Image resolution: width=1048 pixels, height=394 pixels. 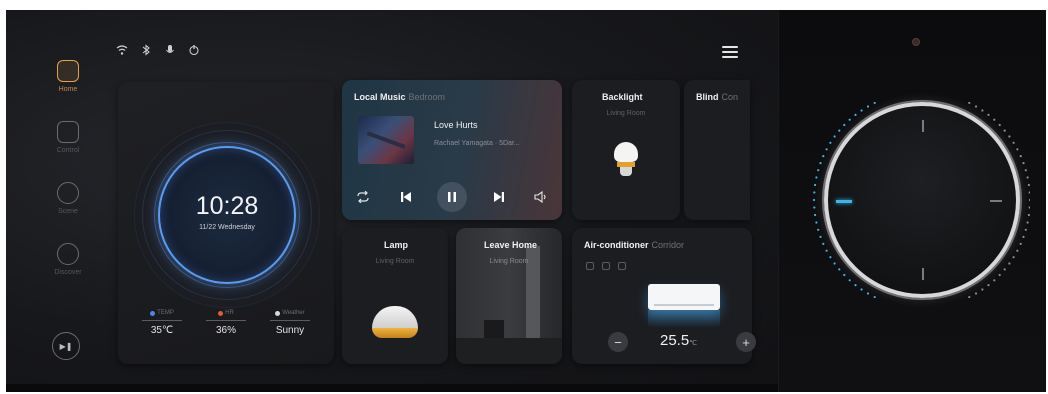 I want to click on stat-weather: Weather Sunny, so click(x=290, y=323).